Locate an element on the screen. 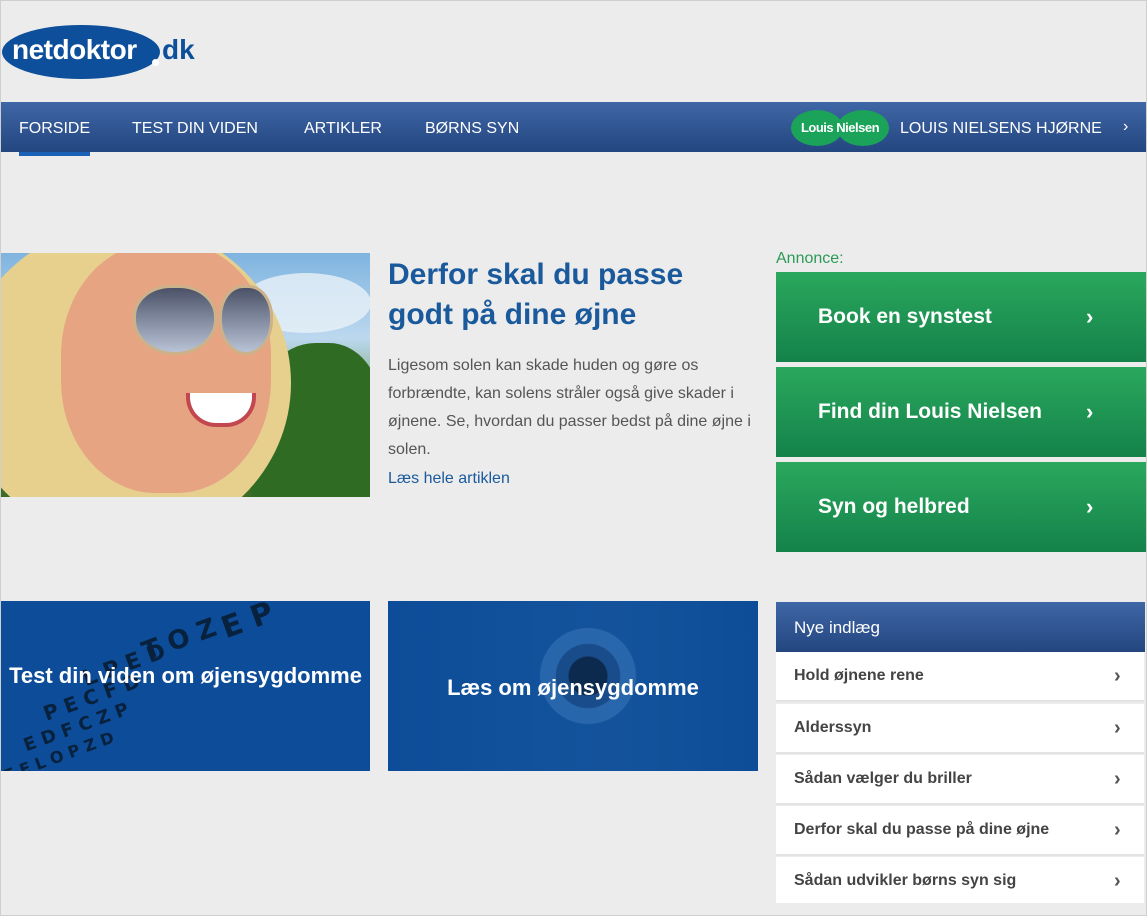  nav-item-artikler: ARTIKLER is located at coordinates (343, 127).